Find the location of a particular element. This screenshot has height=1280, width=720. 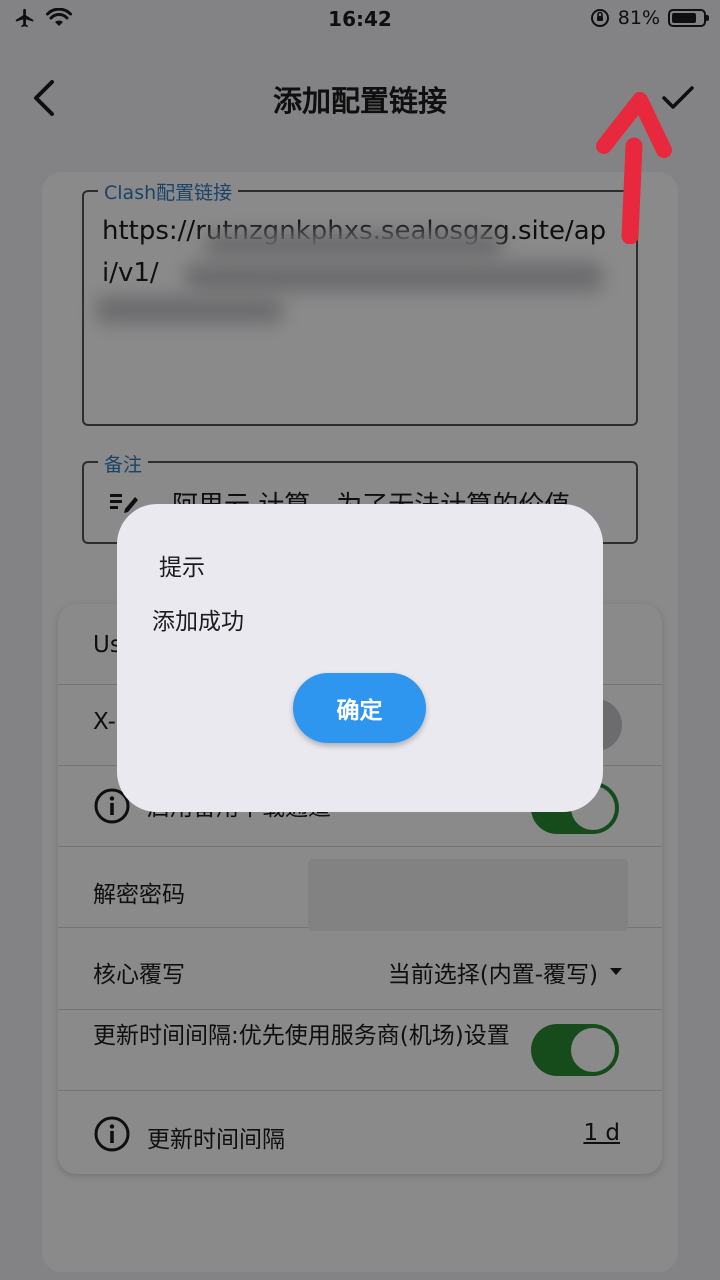

dialog-ok-button: 确定 is located at coordinates (359, 708).